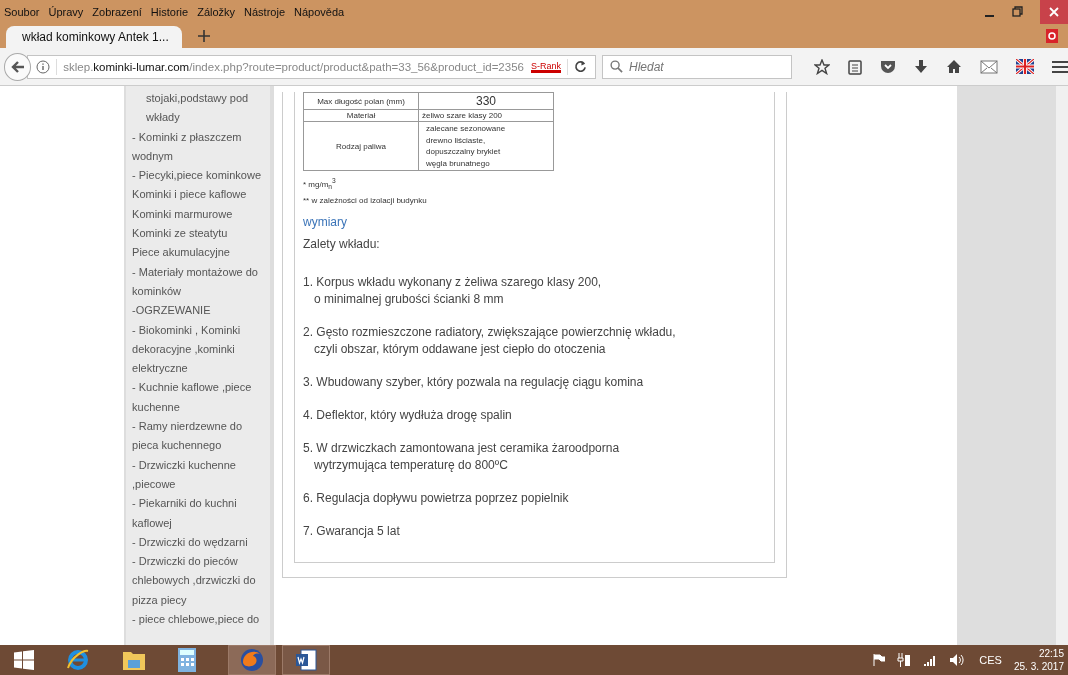 The height and width of the screenshot is (675, 1068). What do you see at coordinates (486, 101) in the screenshot?
I see `table-cell: 330` at bounding box center [486, 101].